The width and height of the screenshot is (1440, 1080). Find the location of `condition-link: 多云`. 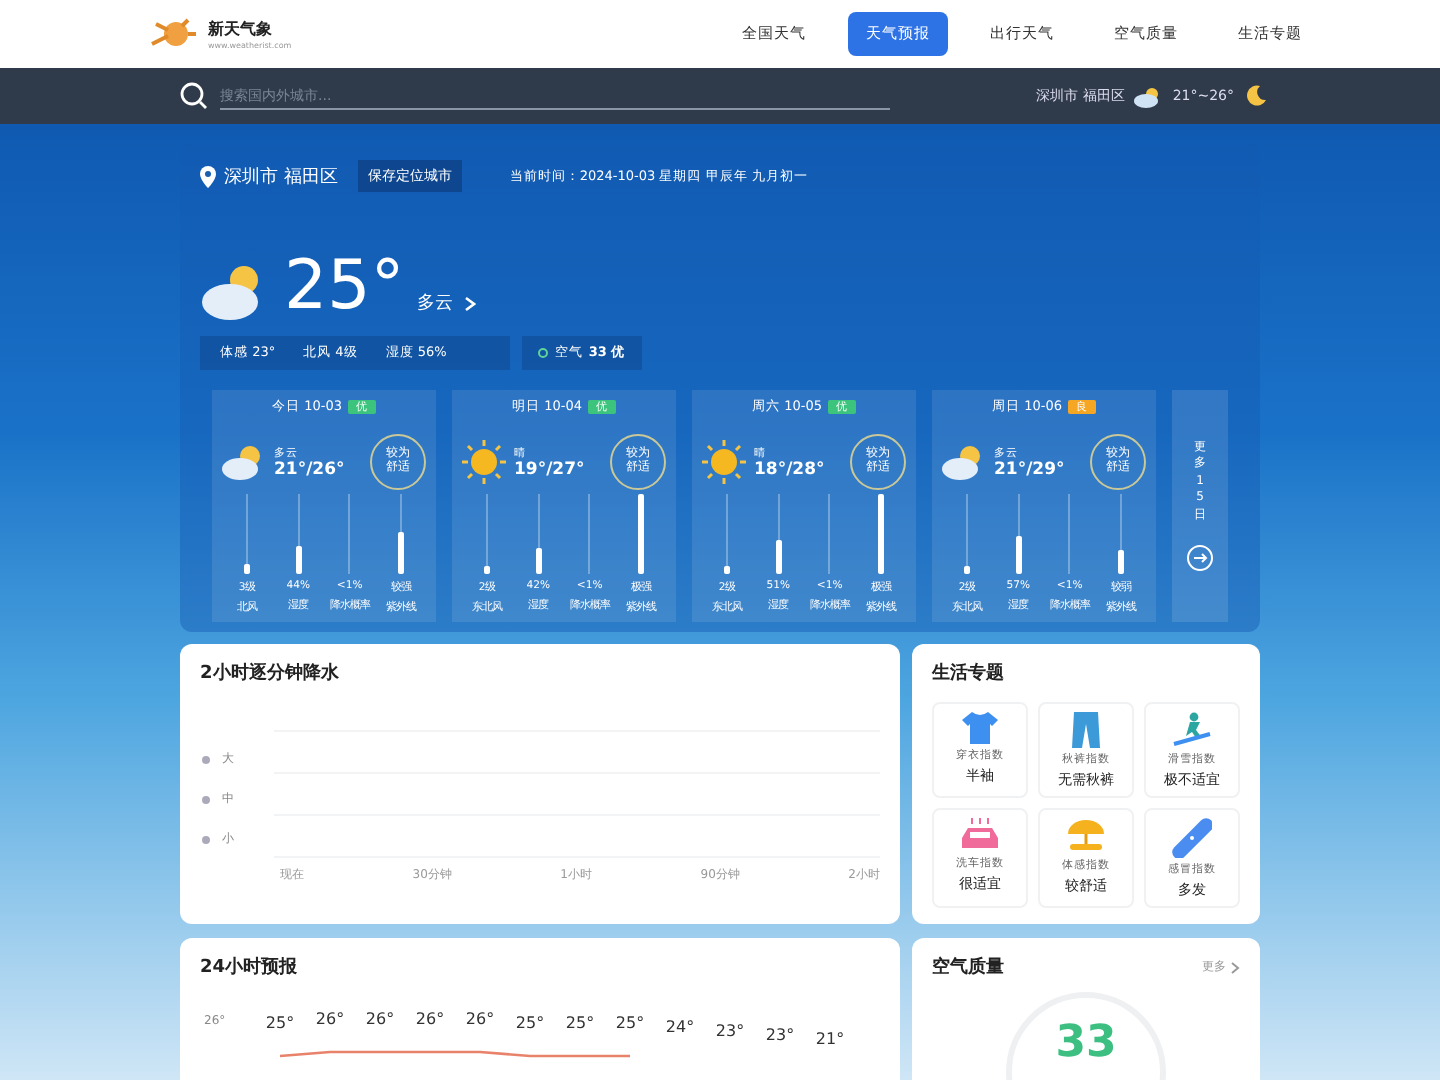

condition-link: 多云 is located at coordinates (434, 303).